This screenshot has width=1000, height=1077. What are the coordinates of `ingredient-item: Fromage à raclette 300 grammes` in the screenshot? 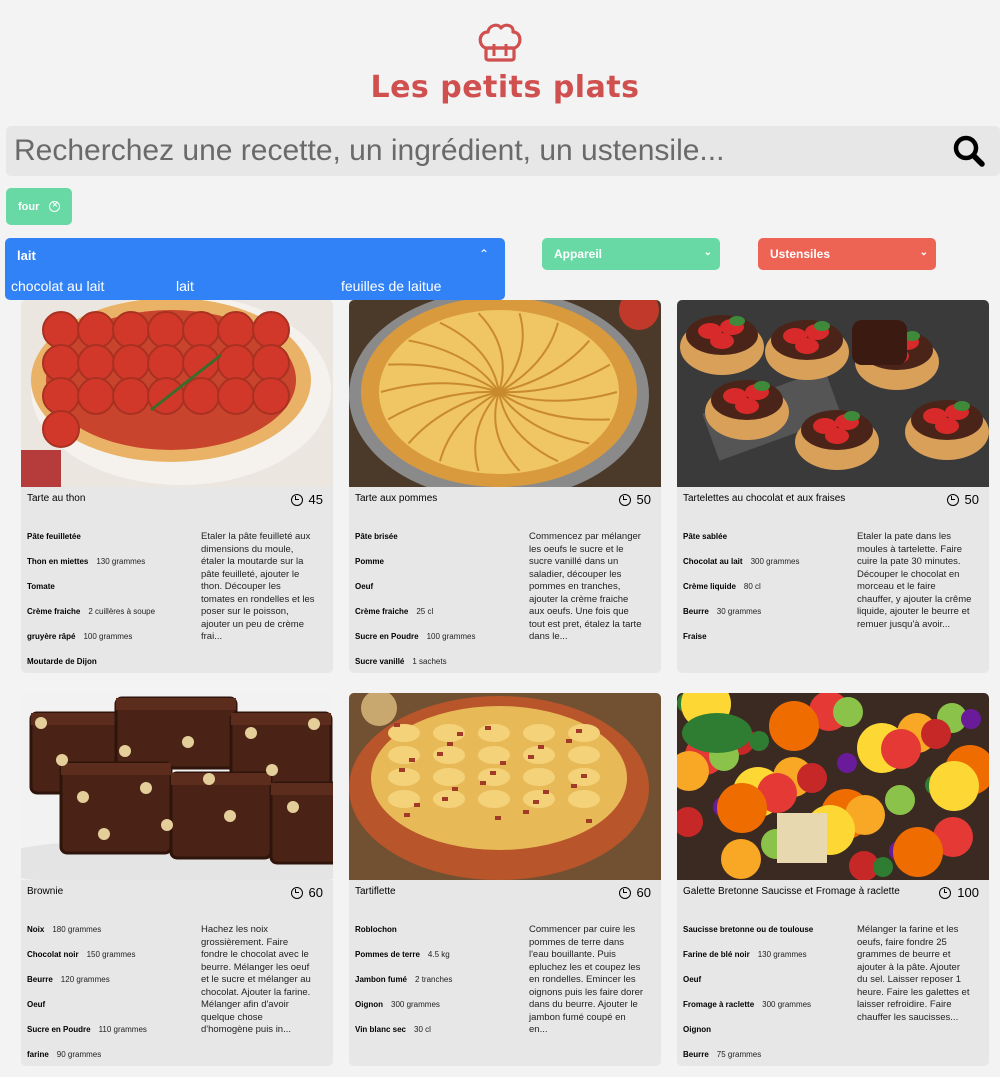 It's located at (747, 1004).